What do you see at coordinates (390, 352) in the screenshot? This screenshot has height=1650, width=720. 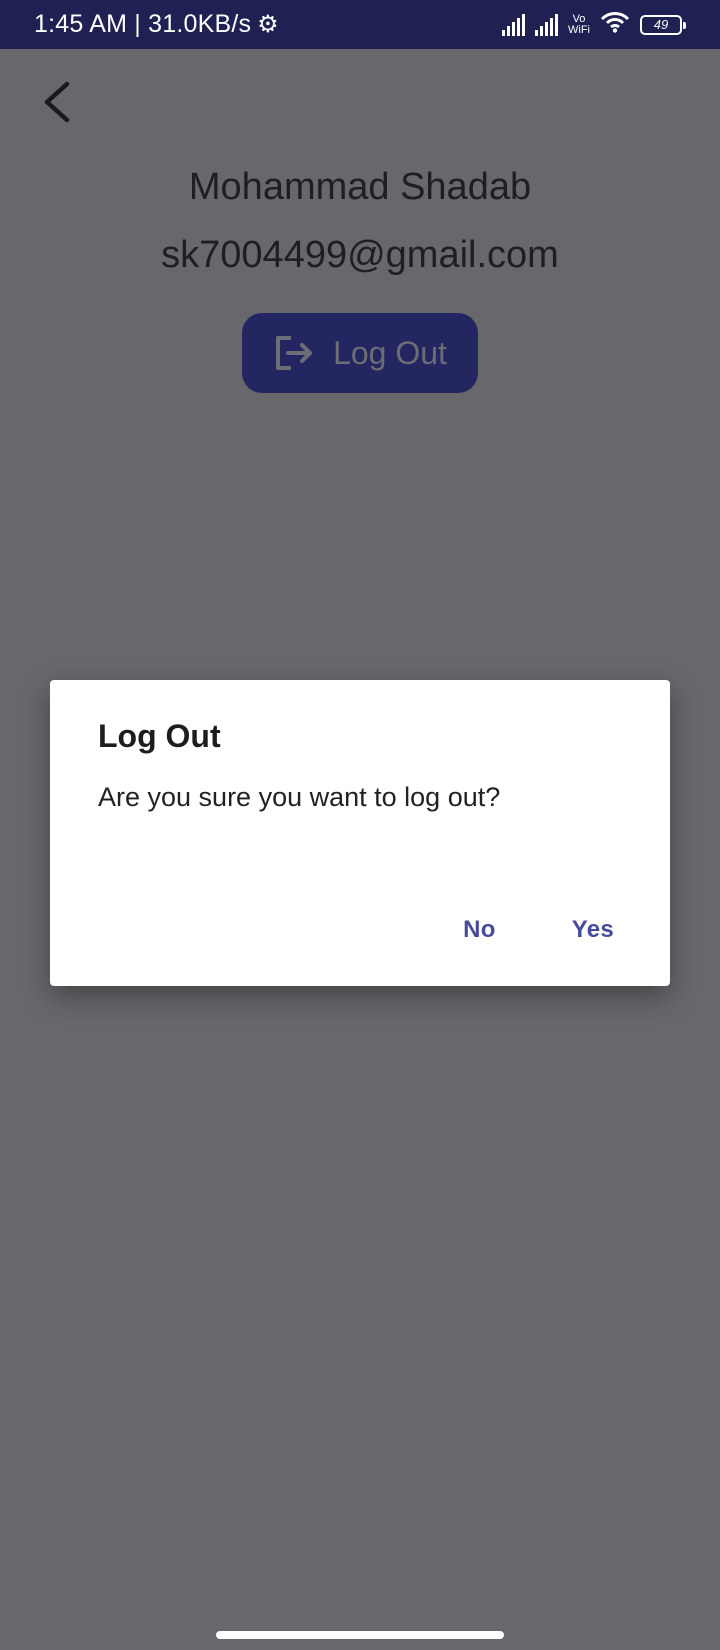 I see `logout-button-label: Log Out` at bounding box center [390, 352].